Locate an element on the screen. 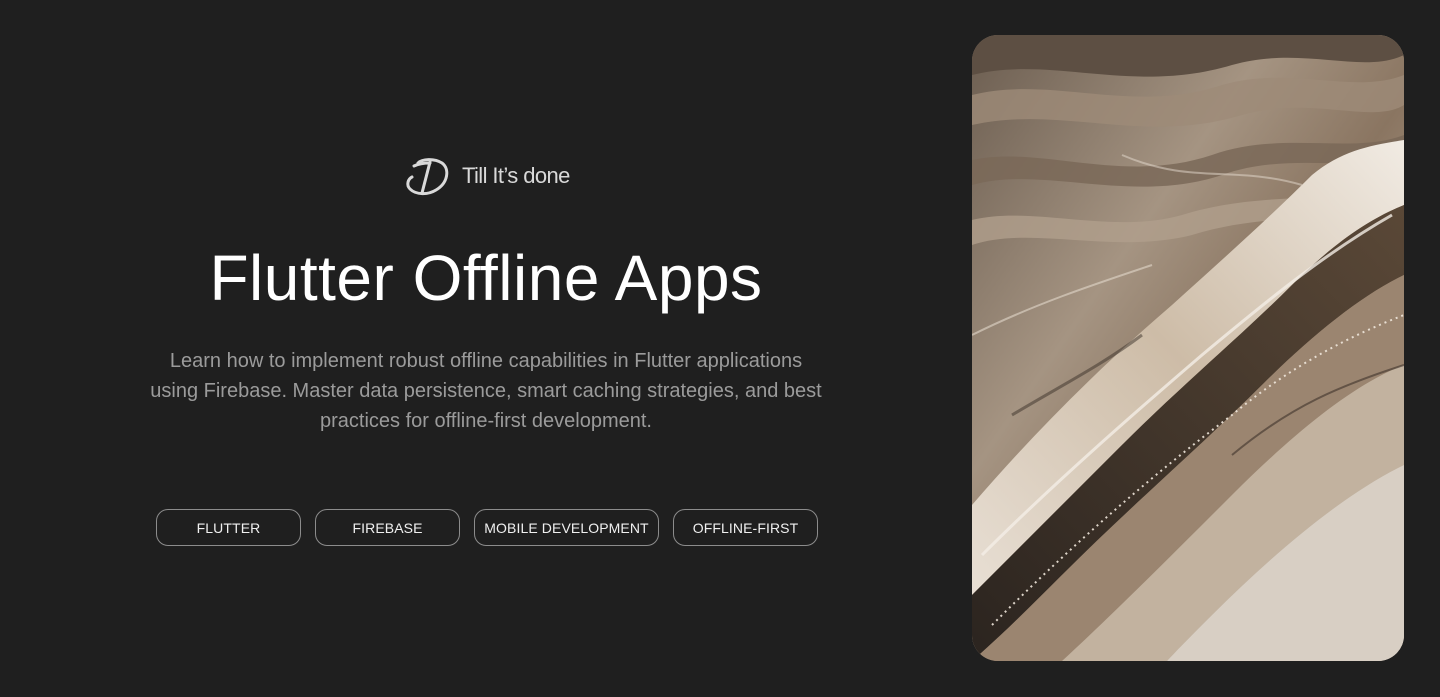 This screenshot has height=697, width=1440. brand: Till It’s done is located at coordinates (487, 176).